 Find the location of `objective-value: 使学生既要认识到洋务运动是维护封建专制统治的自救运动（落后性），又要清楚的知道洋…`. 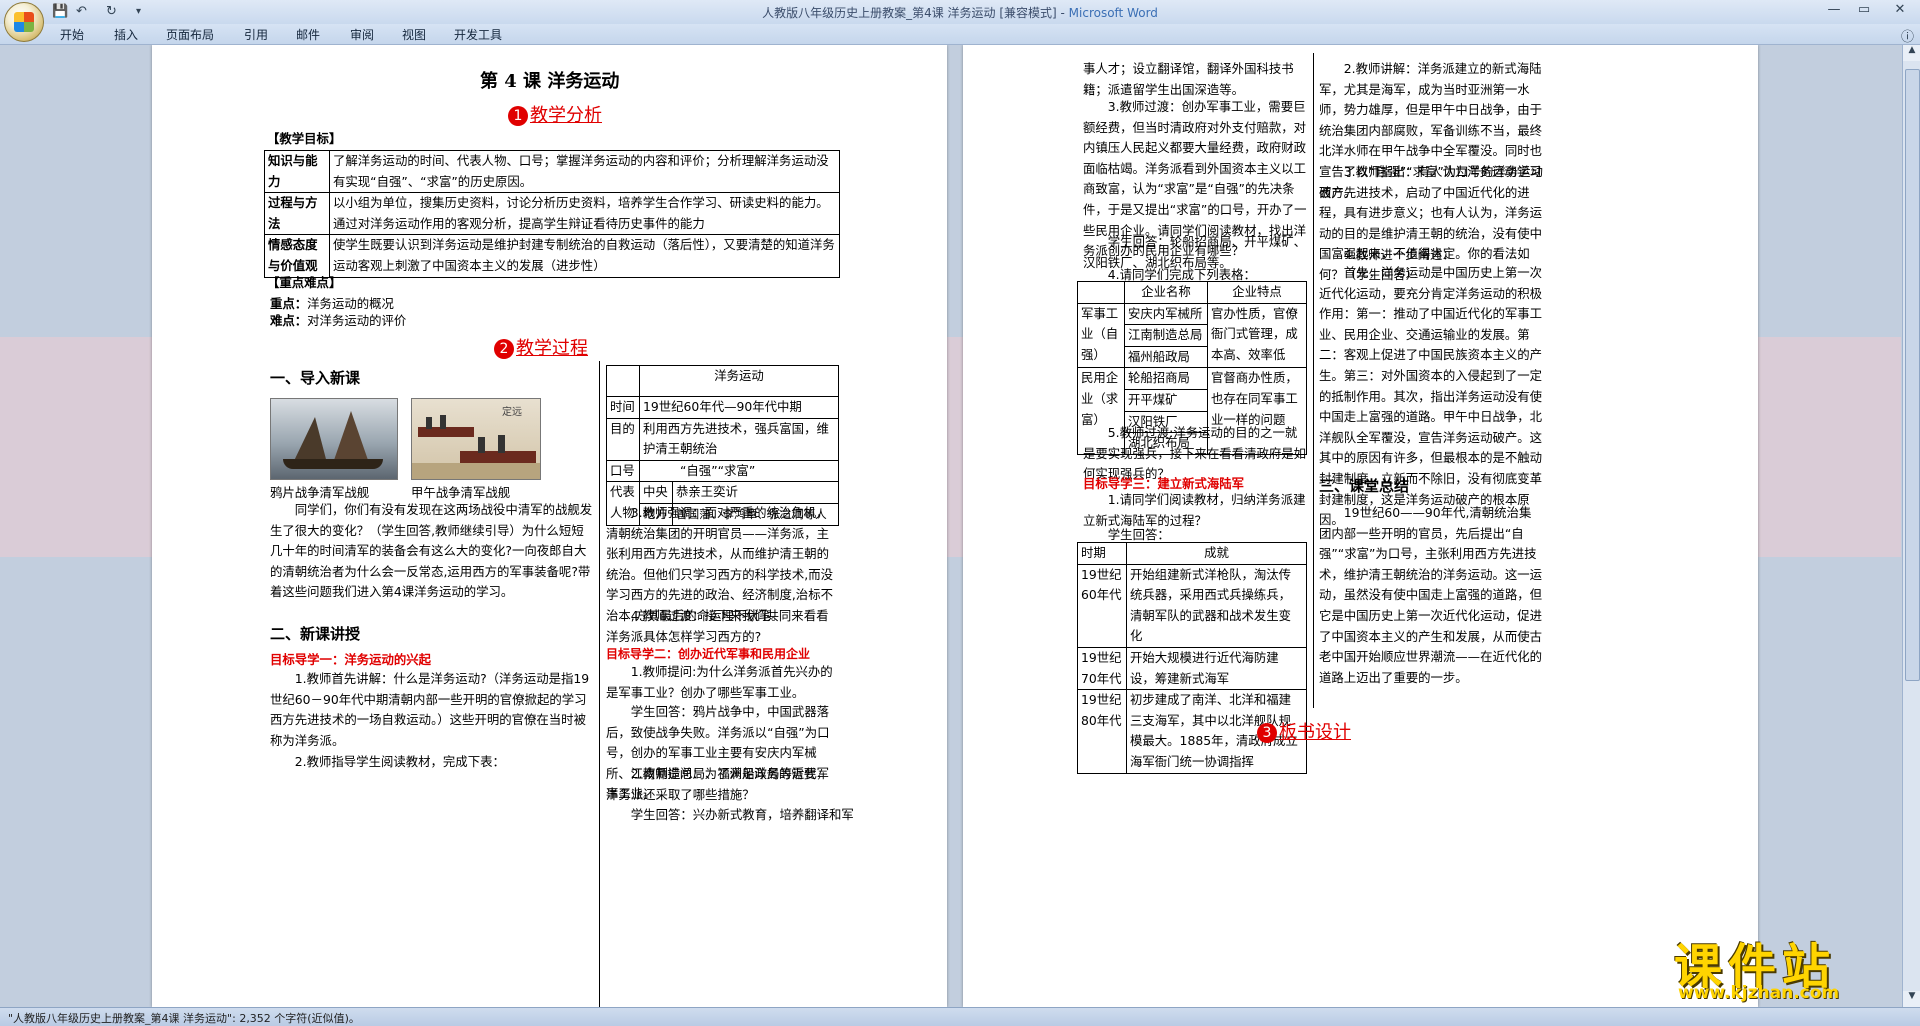

objective-value: 使学生既要认识到洋务运动是维护封建专制统治的自救运动（落后性），又要清楚的知道洋… is located at coordinates (584, 256).